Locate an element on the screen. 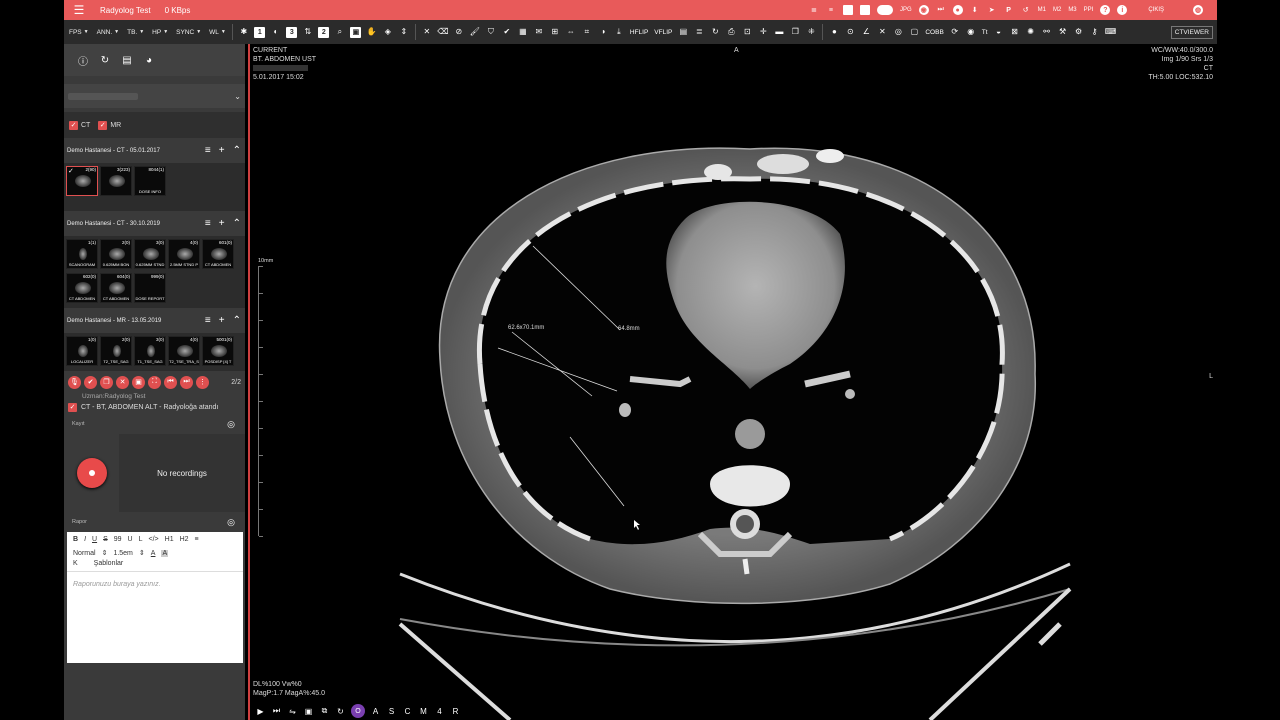 The image size is (1280, 720). series-thumbnail: 999(0) DOSE REPORT is located at coordinates (150, 288).